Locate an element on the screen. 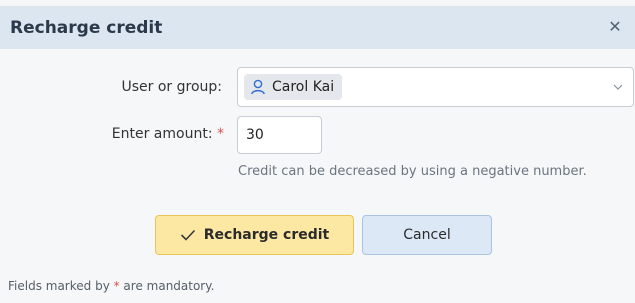 The image size is (635, 303). user-or-group-select: Carol Kai is located at coordinates (435, 87).